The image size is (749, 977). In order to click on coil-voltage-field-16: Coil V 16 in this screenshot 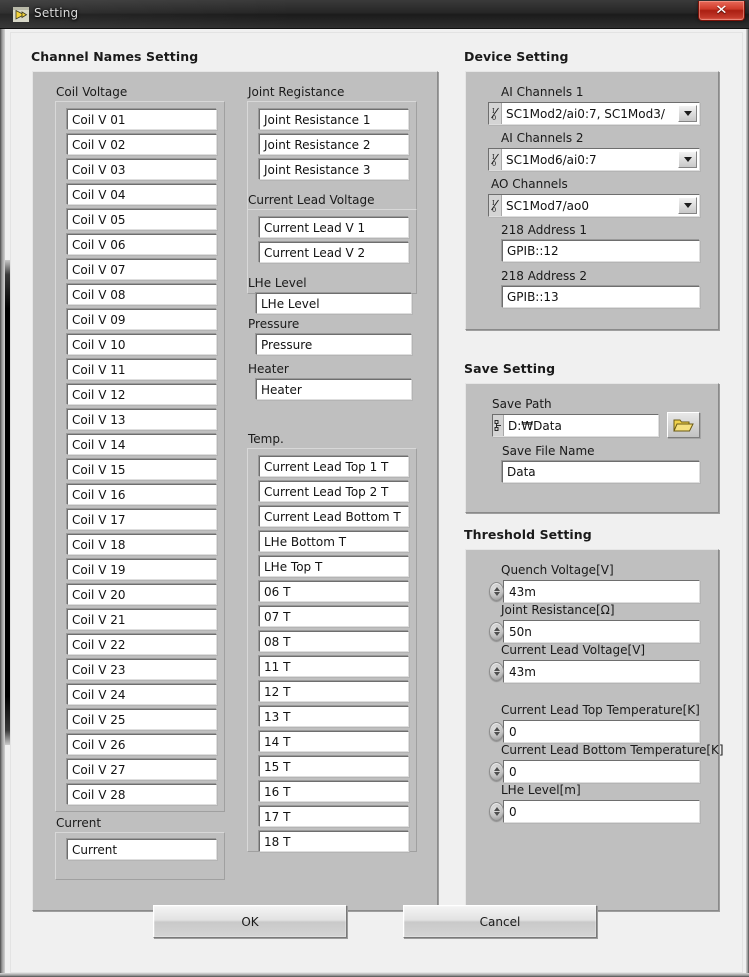, I will do `click(142, 494)`.